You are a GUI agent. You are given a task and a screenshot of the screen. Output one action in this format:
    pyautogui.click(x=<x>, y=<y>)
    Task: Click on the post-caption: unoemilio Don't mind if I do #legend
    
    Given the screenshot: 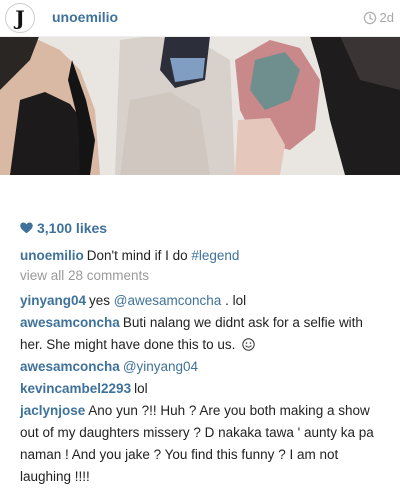 What is the action you would take?
    pyautogui.click(x=205, y=256)
    